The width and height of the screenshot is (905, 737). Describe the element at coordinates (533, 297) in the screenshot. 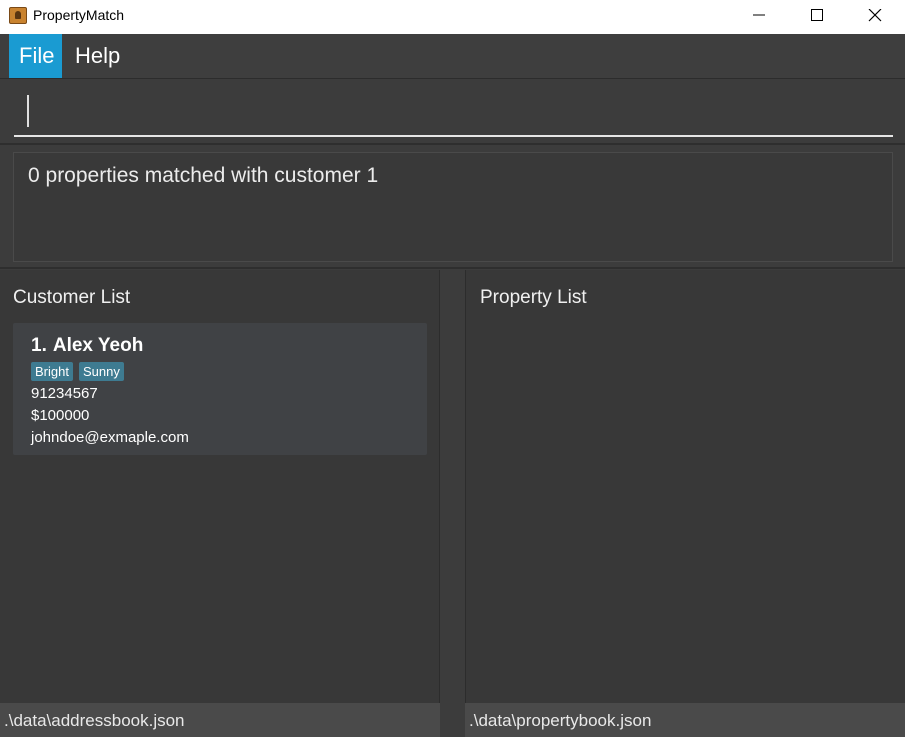

I see `property-list-title: Property List` at that location.